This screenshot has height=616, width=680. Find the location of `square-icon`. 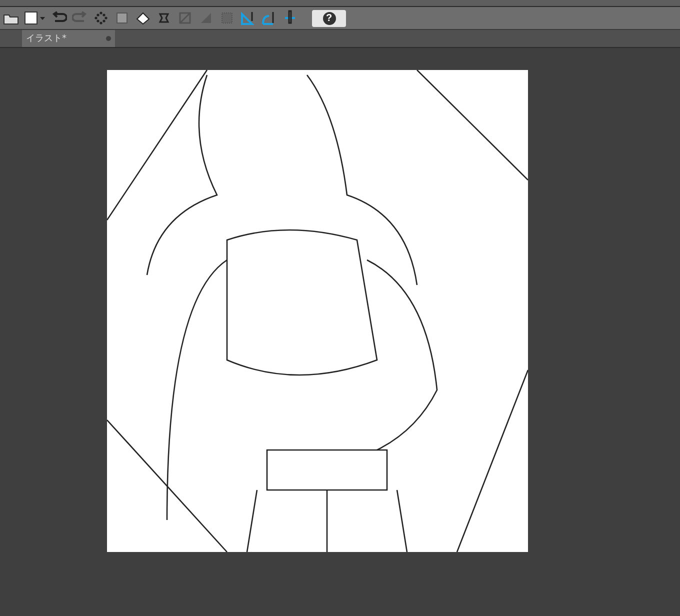

square-icon is located at coordinates (122, 18).